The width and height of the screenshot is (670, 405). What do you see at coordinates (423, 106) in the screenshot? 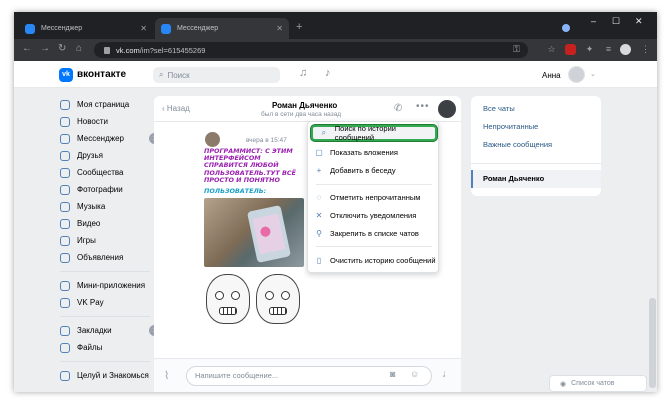
I see `more-icon: •••` at bounding box center [423, 106].